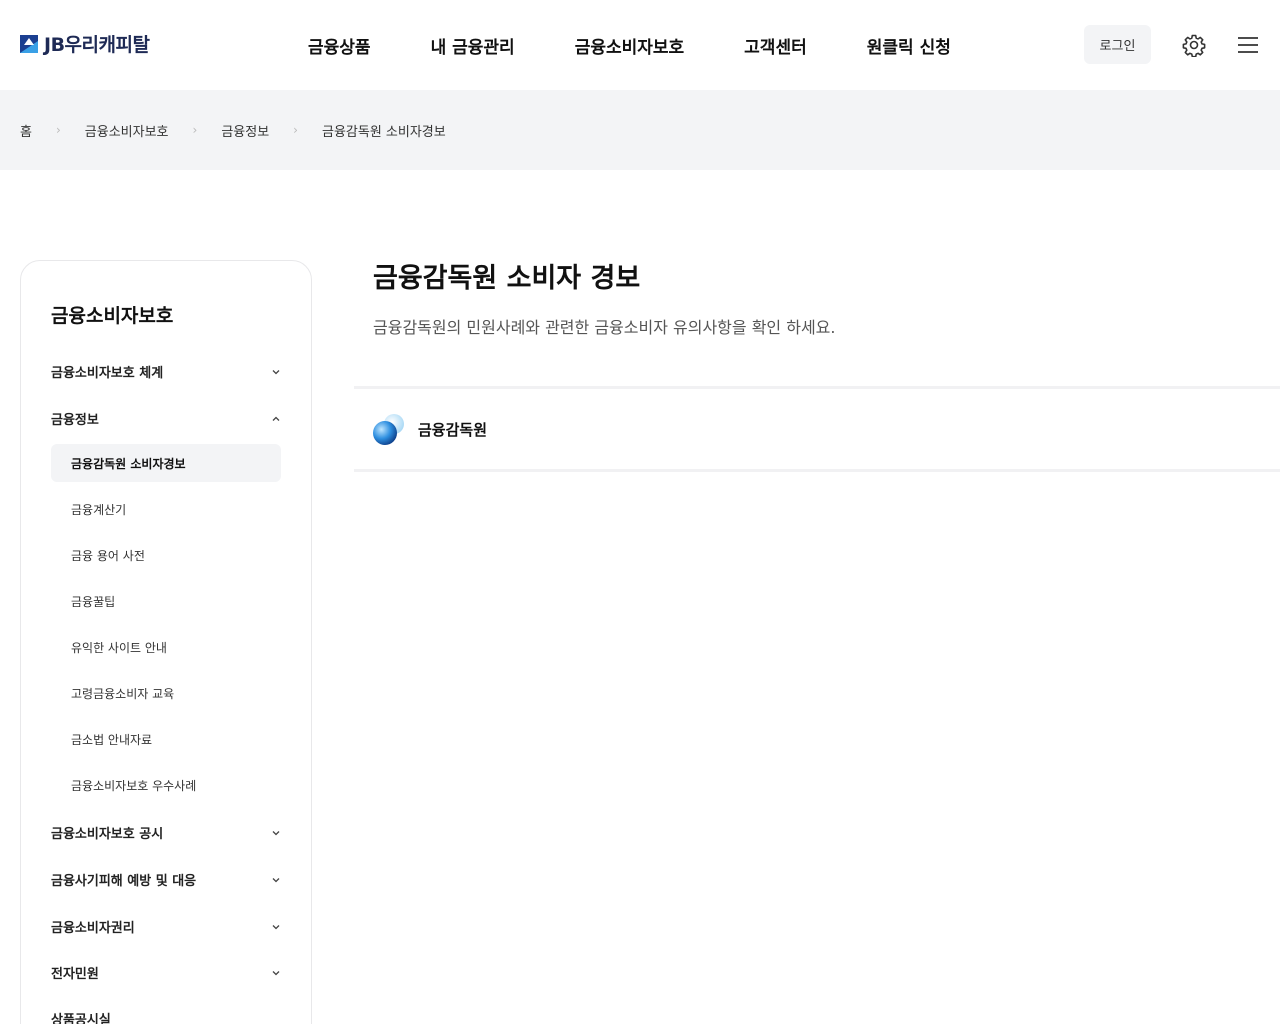 The height and width of the screenshot is (1024, 1280). Describe the element at coordinates (107, 373) in the screenshot. I see `sidebar-item-label: 금융소비자보호 체계` at that location.